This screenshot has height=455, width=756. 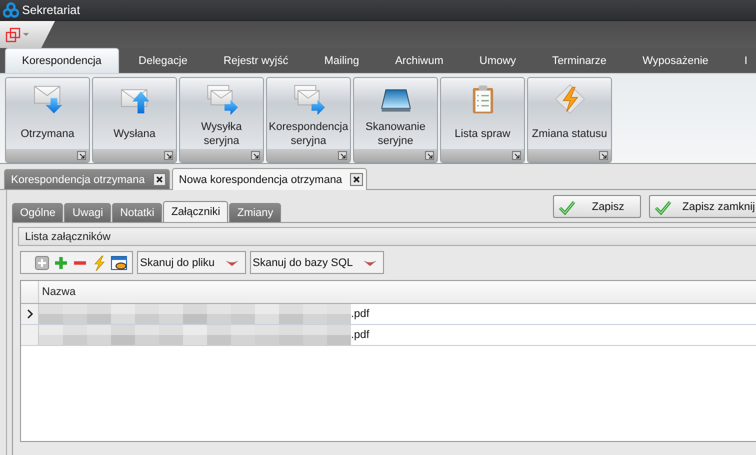 What do you see at coordinates (47, 120) in the screenshot?
I see `ribbon-button: Otrzymana` at bounding box center [47, 120].